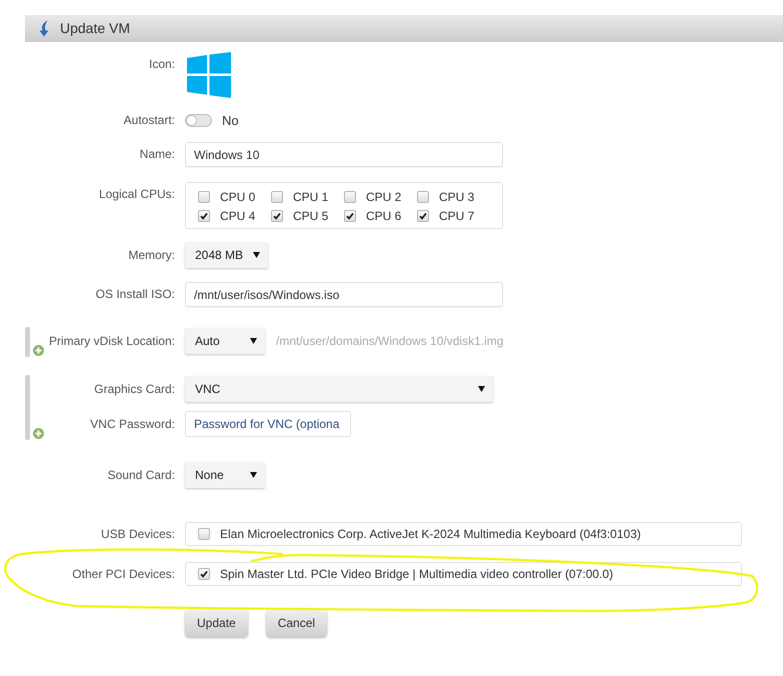 The image size is (783, 676). I want to click on checkbox-label: CPU 3, so click(456, 197).